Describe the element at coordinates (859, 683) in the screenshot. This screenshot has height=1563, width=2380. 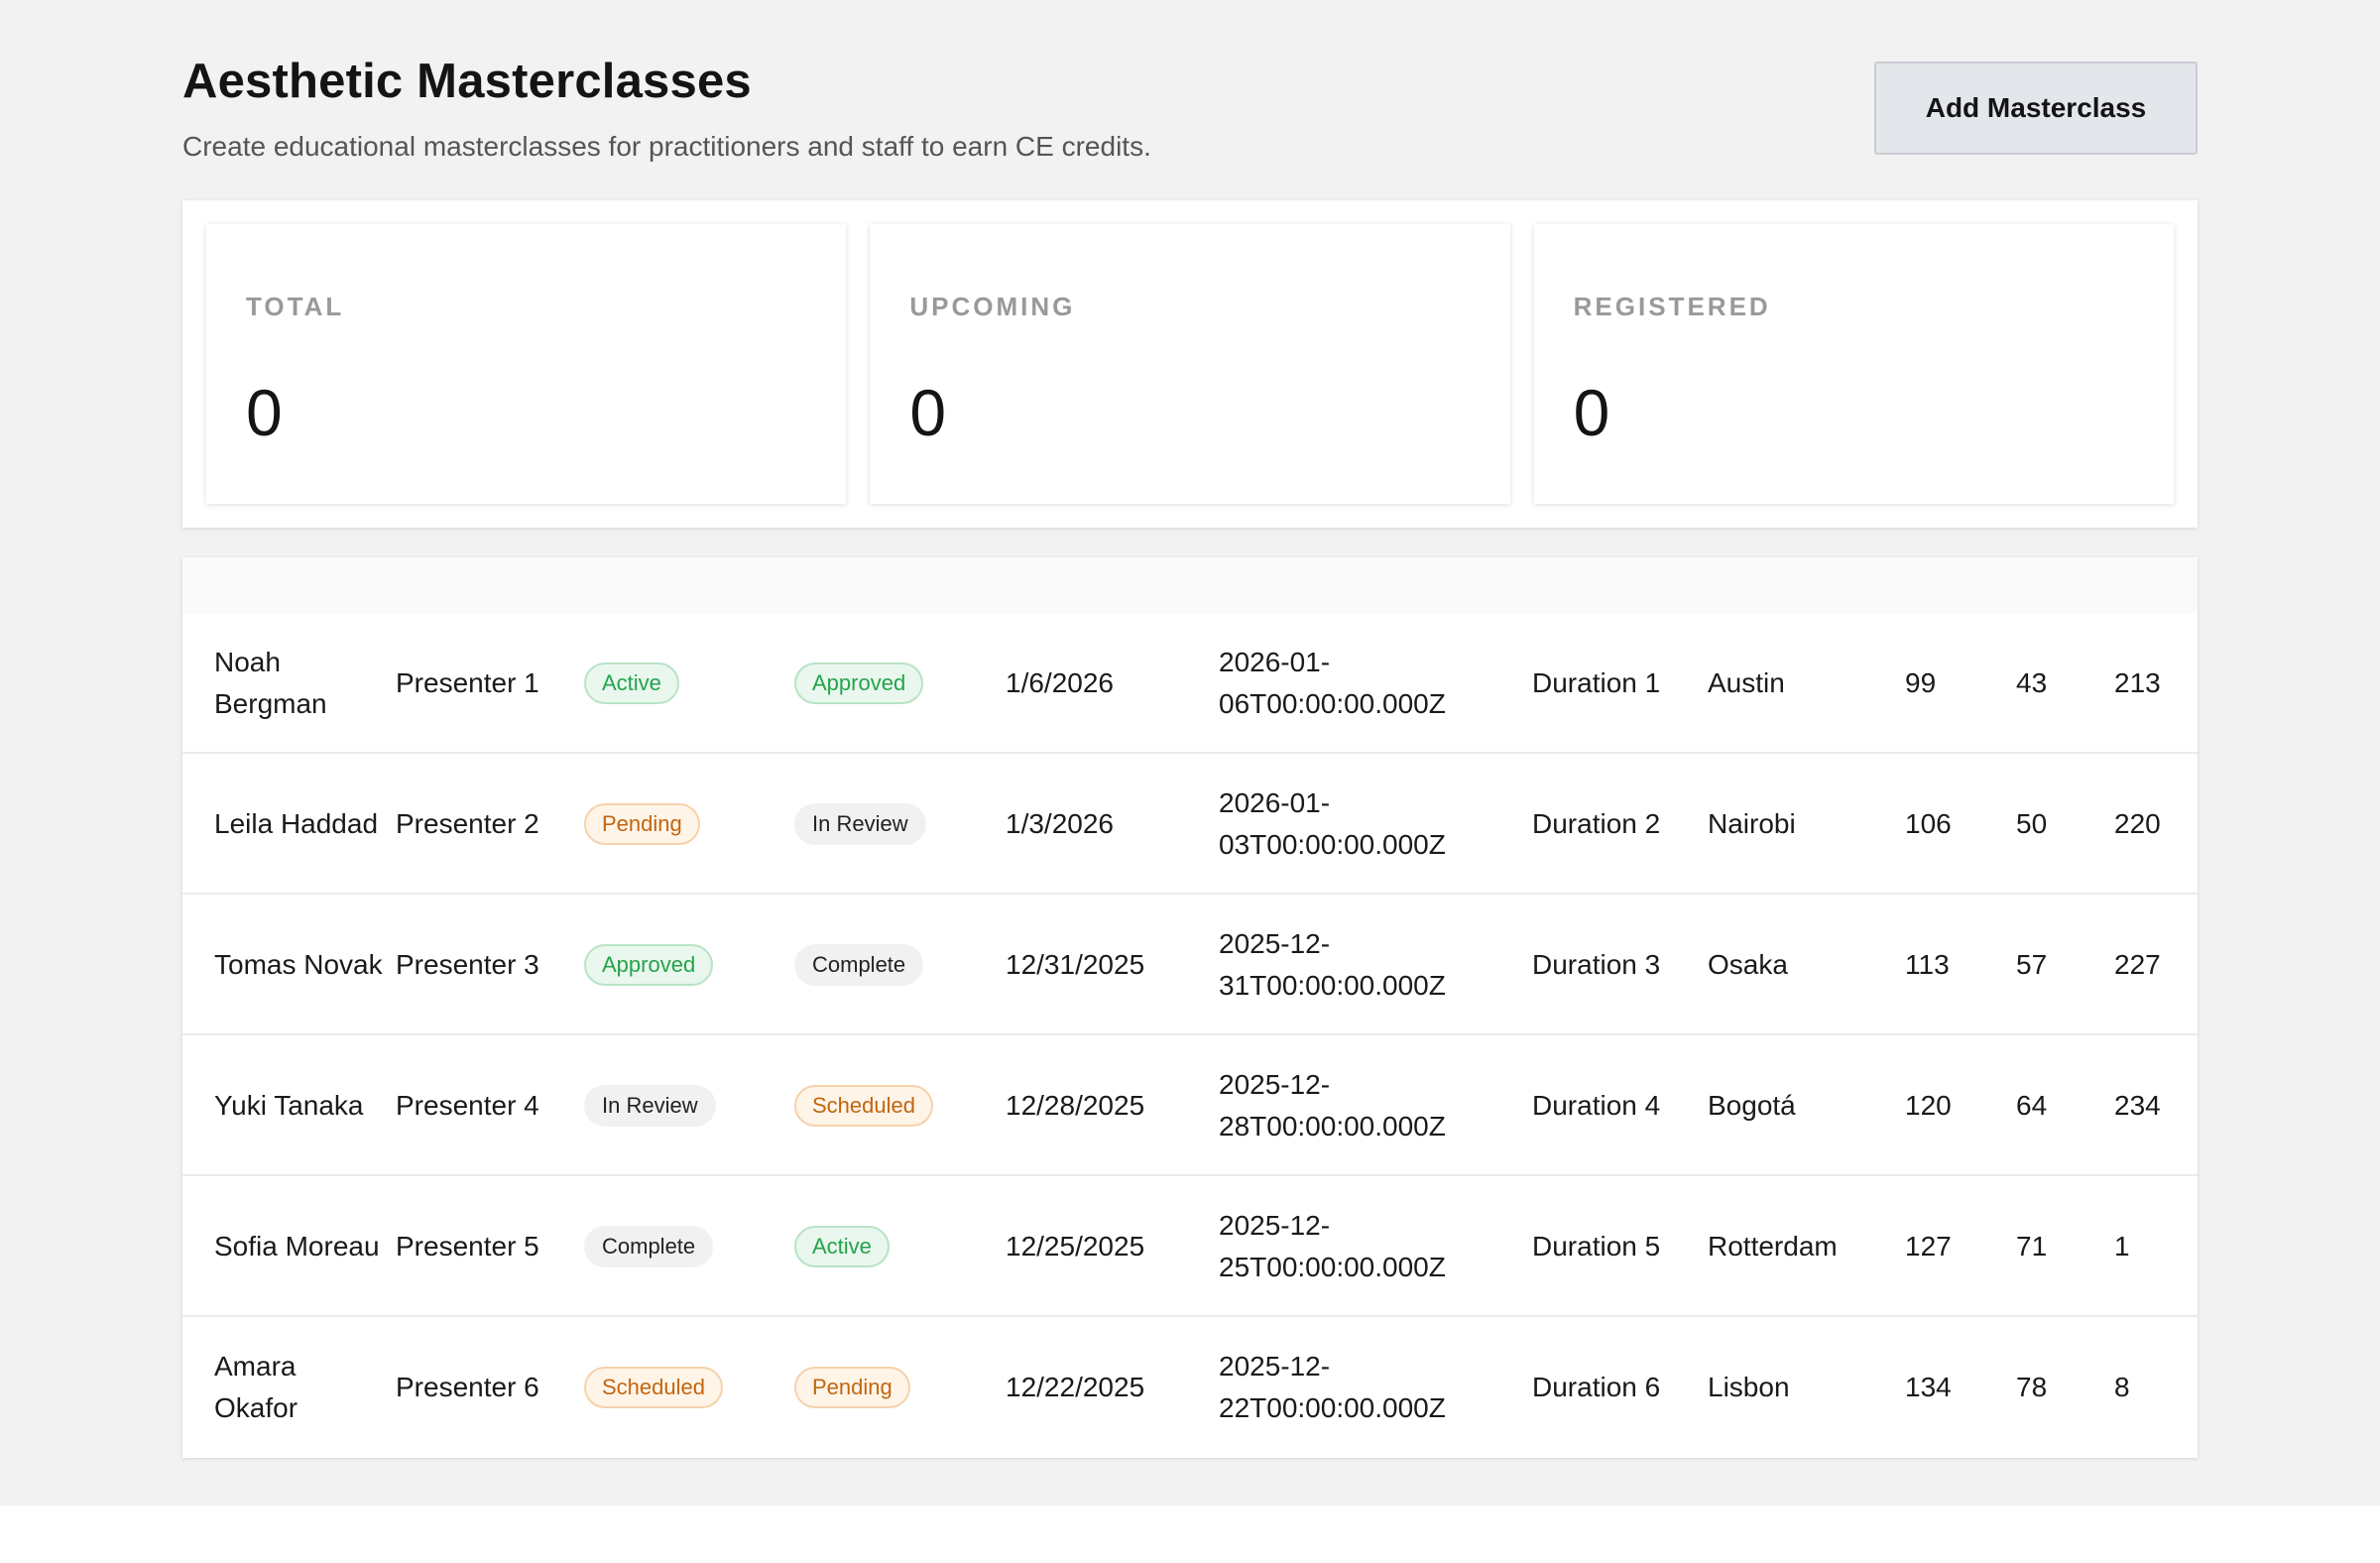
I see `approval-badge: Approved` at that location.